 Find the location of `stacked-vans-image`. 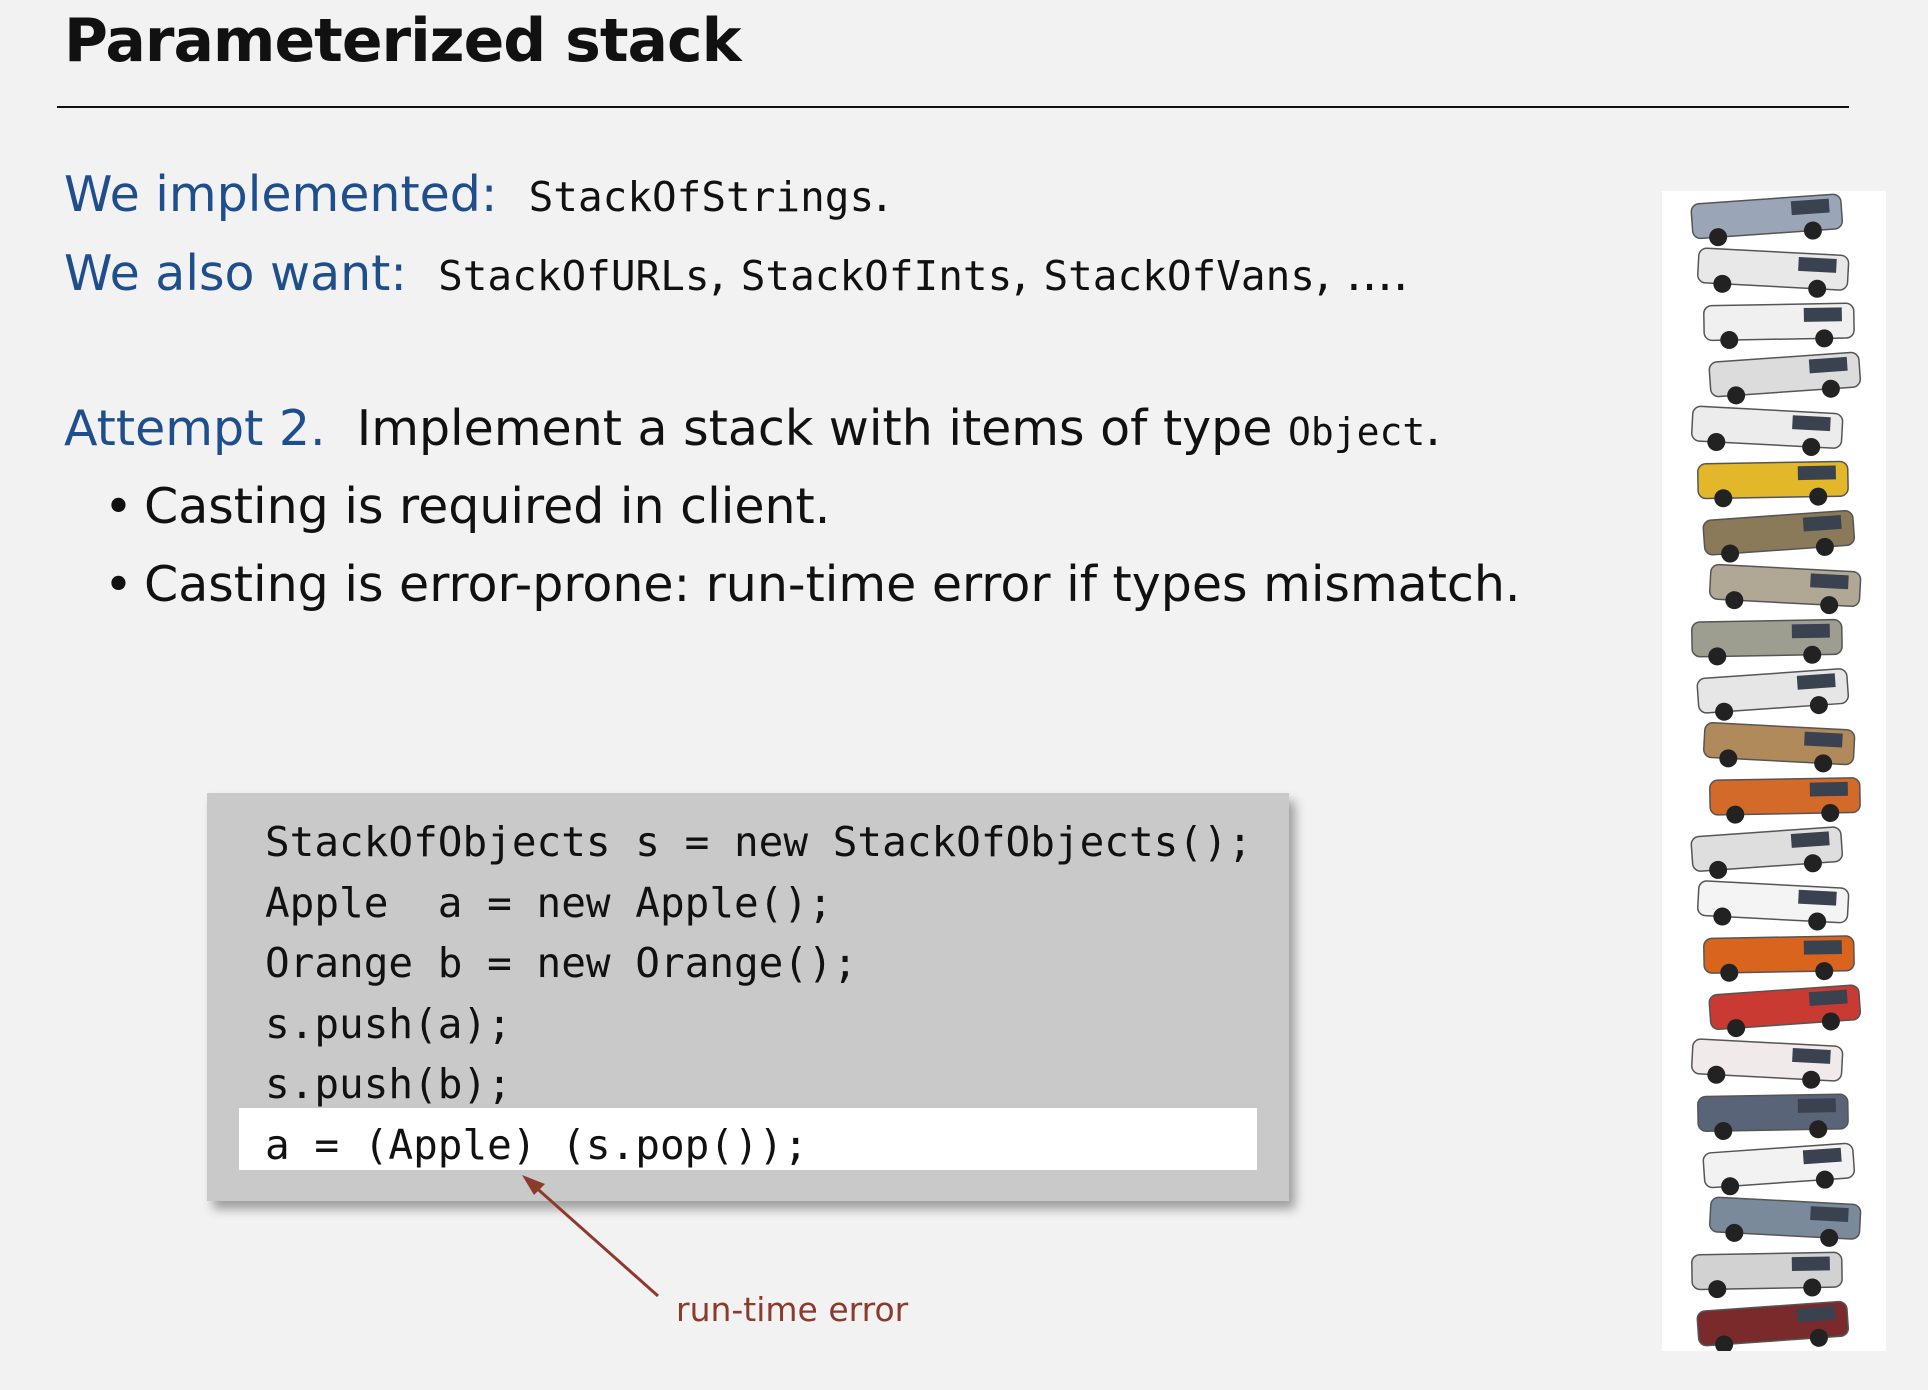

stacked-vans-image is located at coordinates (1774, 772).